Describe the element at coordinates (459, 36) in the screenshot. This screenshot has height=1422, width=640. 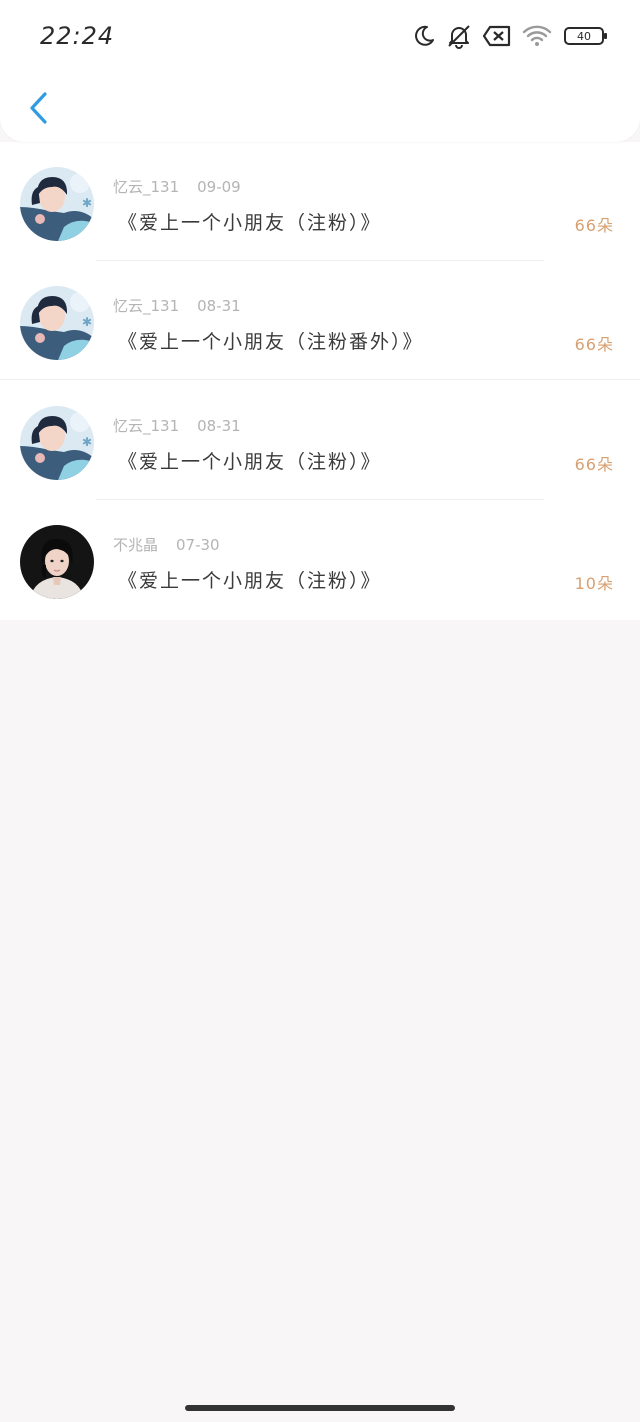
I see `bell-off-icon` at that location.